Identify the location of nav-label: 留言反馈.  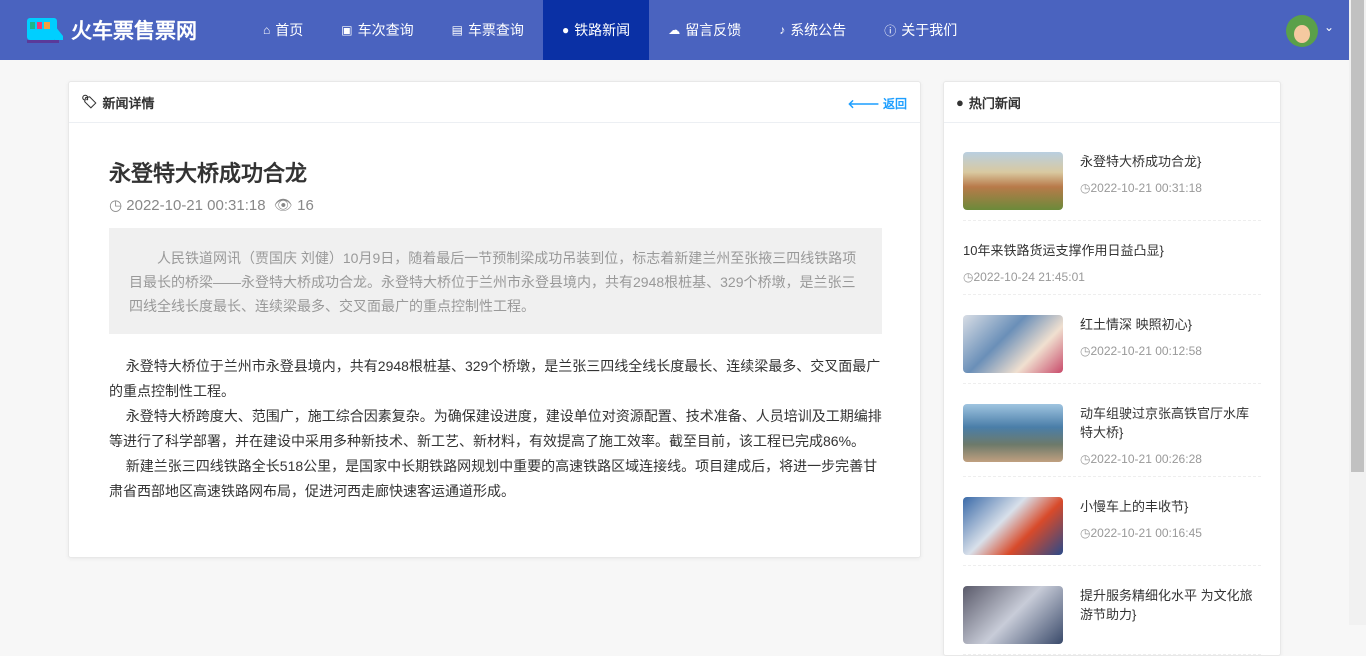
(713, 30).